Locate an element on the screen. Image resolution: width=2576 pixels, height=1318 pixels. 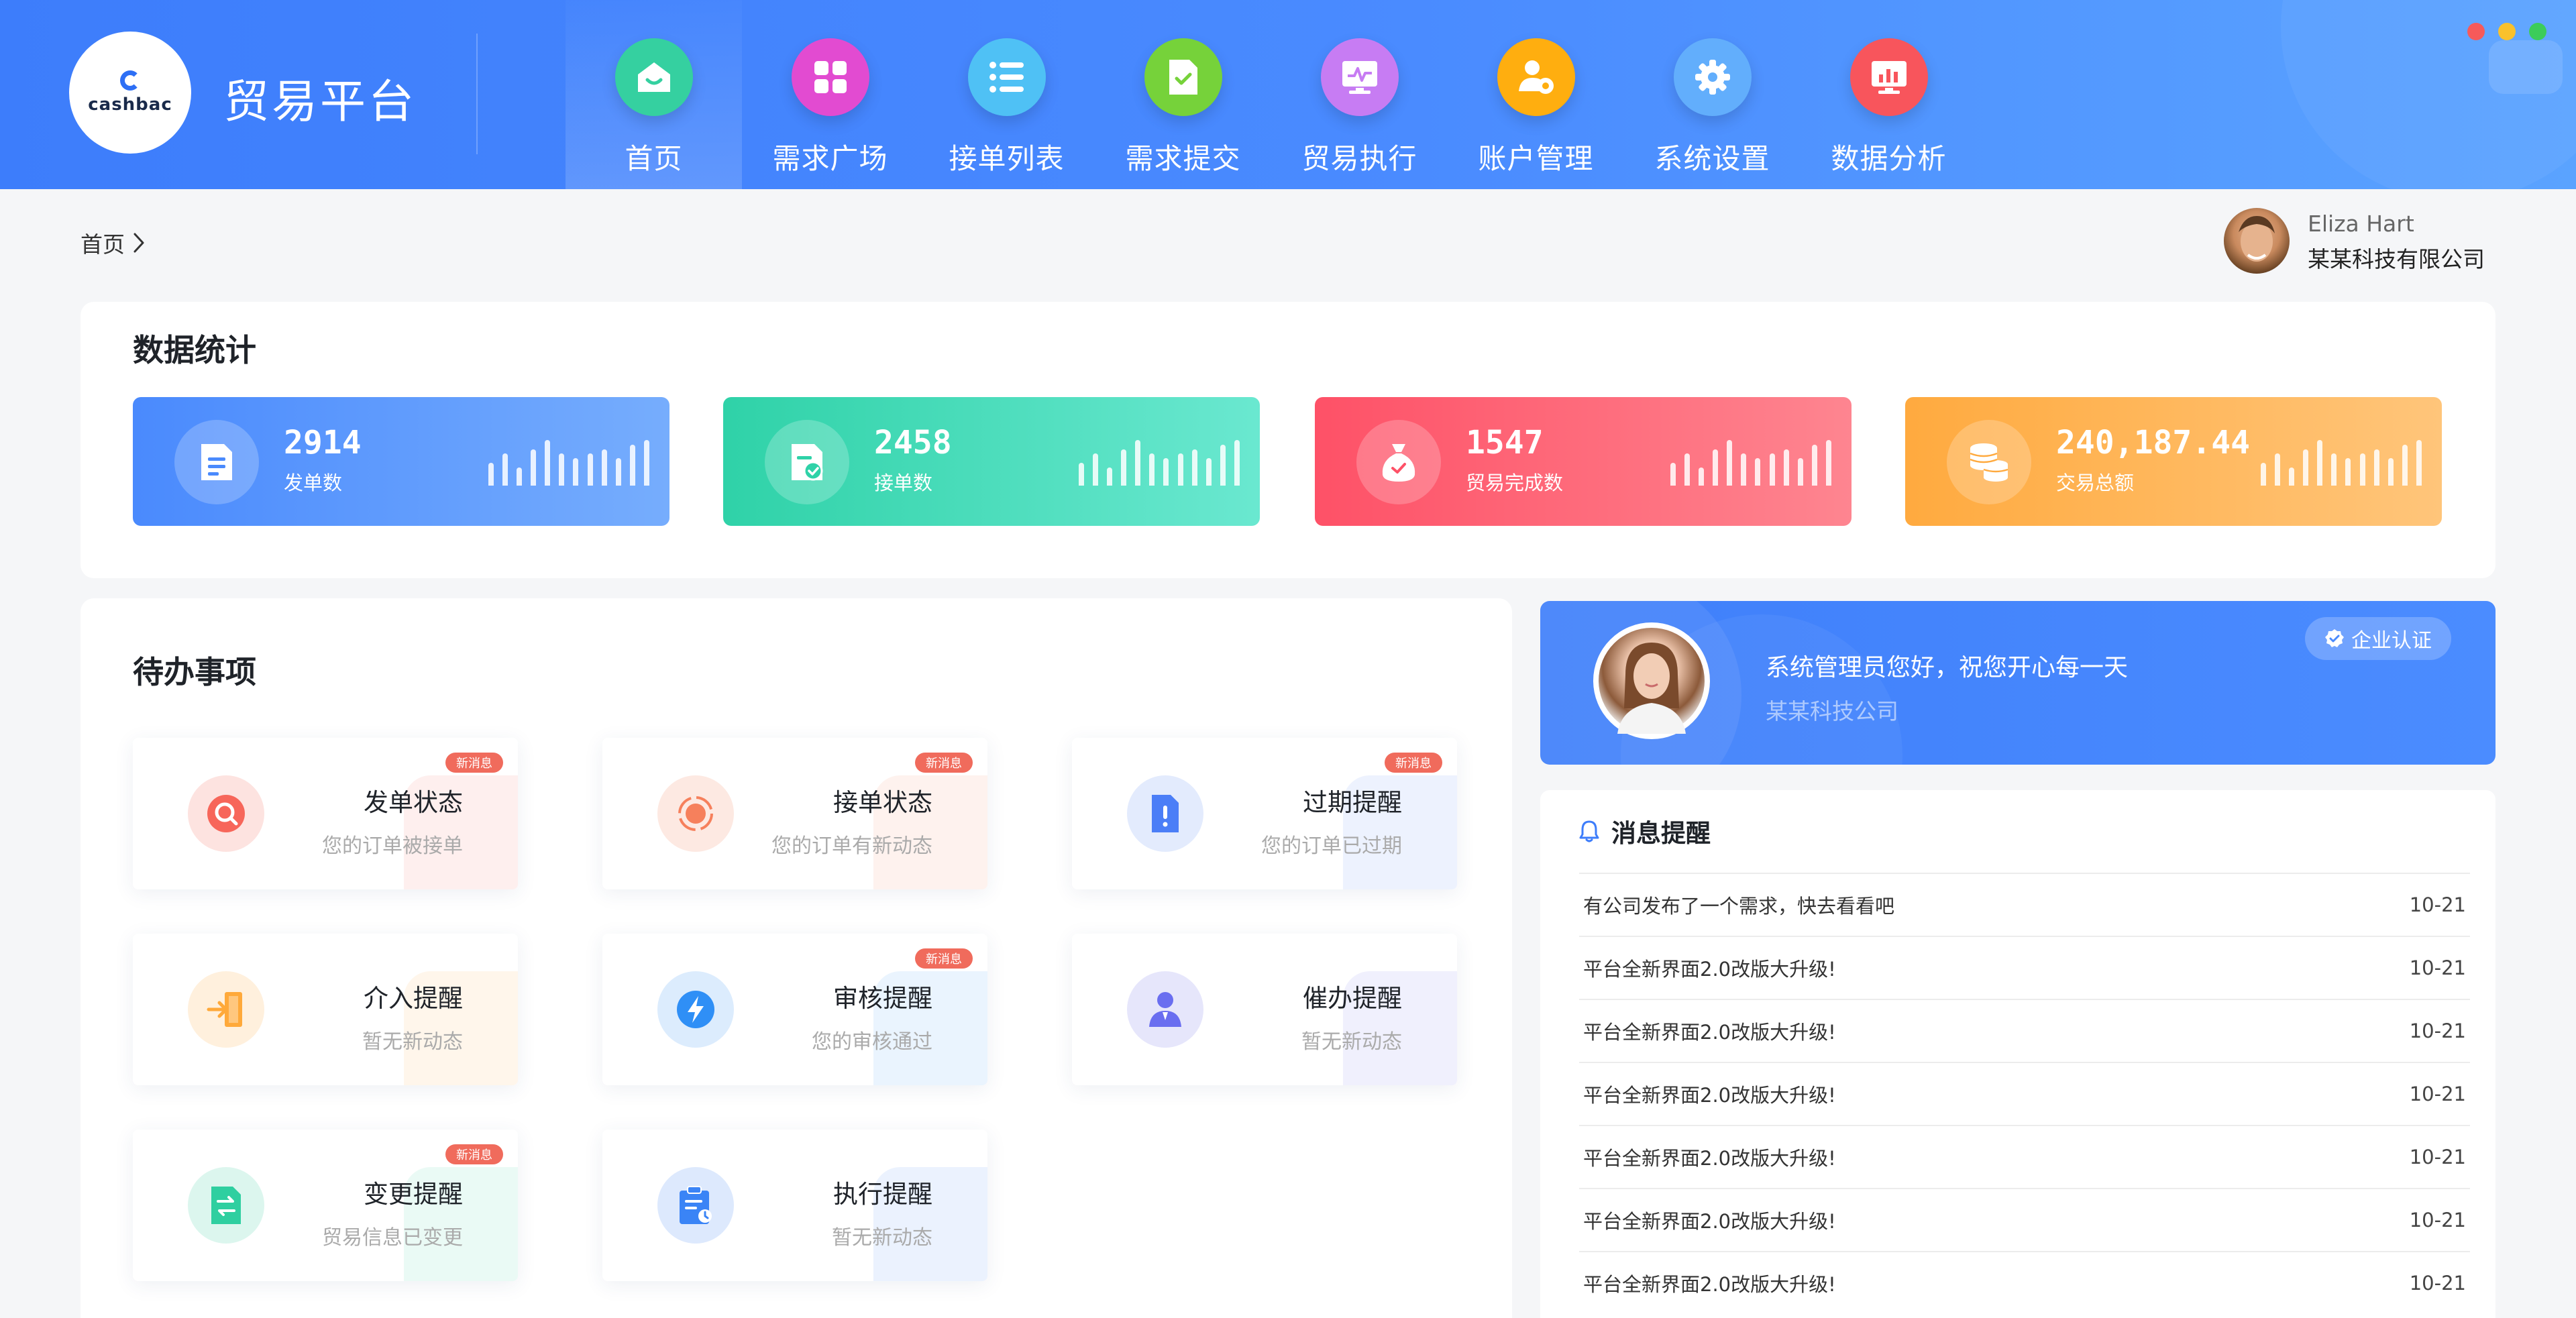
target-icon is located at coordinates (695, 813).